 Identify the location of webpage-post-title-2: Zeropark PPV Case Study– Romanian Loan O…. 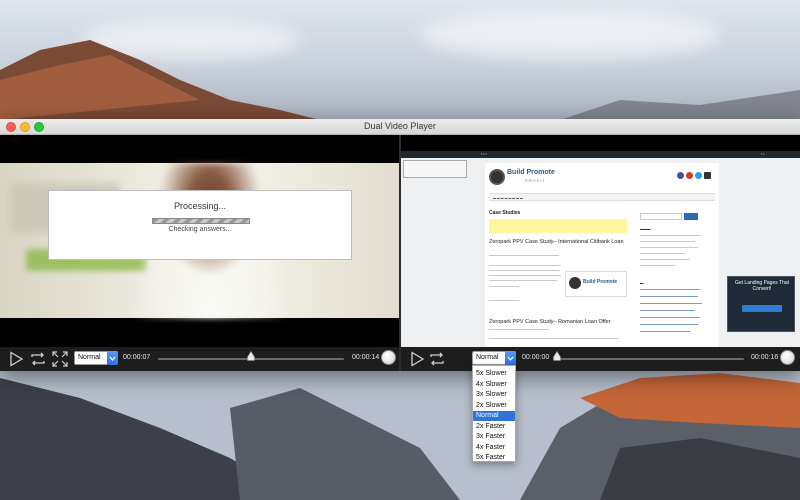
(550, 322).